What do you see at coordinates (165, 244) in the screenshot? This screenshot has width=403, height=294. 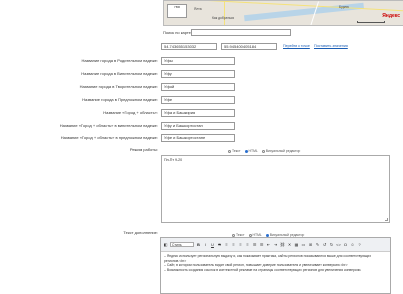 I see `editor-source-icon: ◧` at bounding box center [165, 244].